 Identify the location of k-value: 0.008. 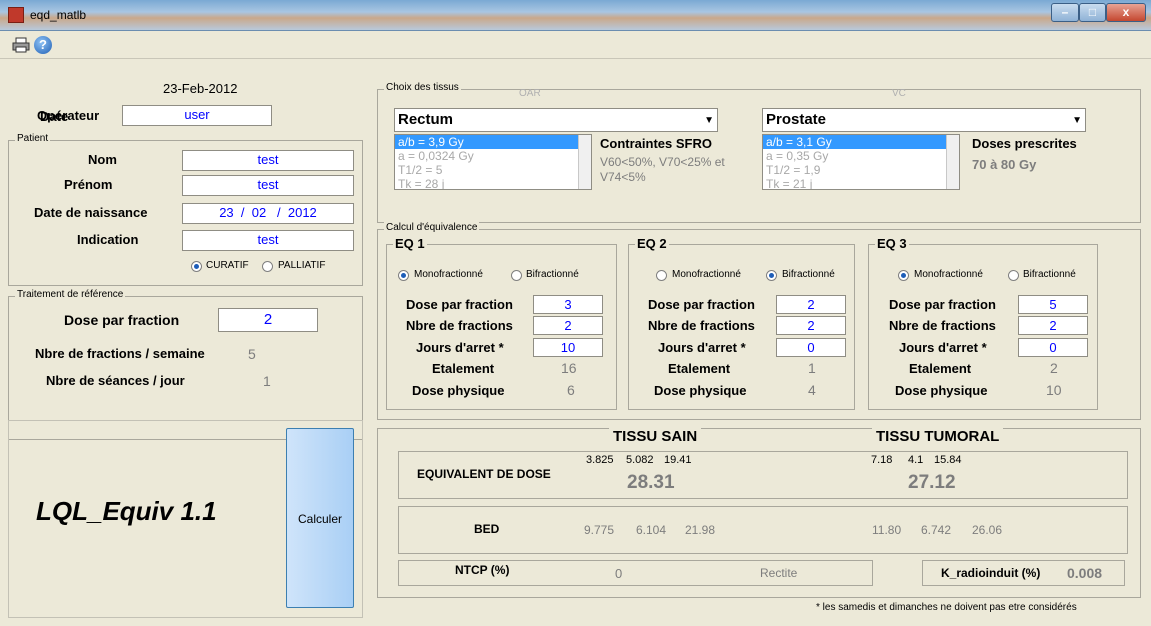
(1085, 573).